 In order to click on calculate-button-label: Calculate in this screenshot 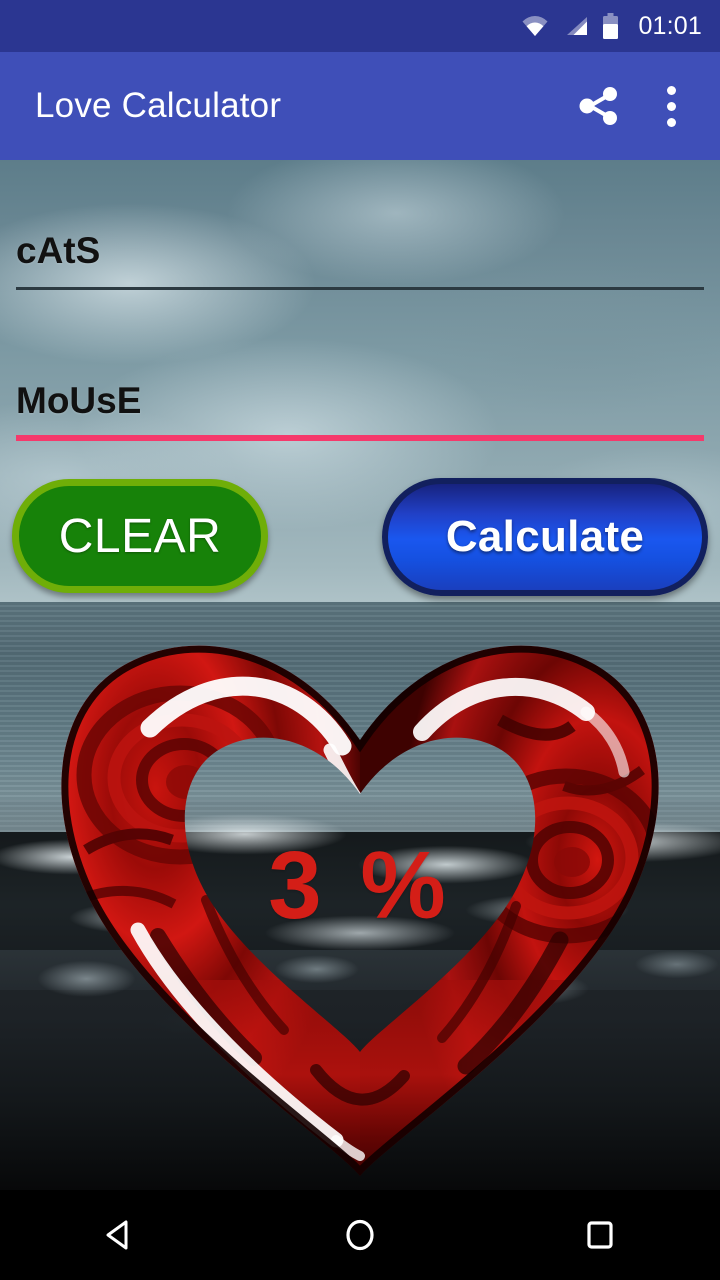, I will do `click(545, 536)`.